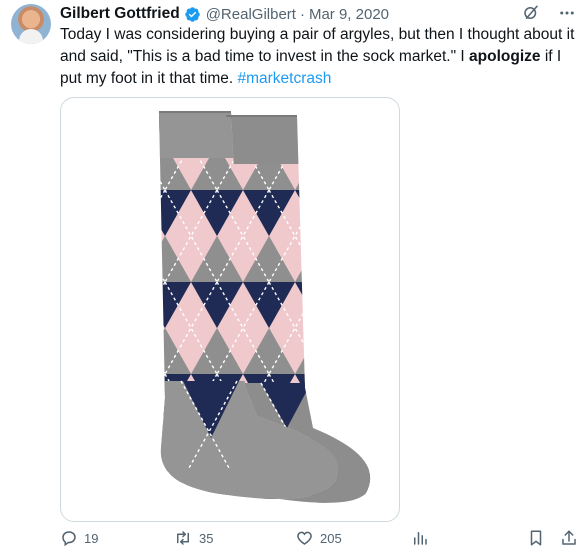  Describe the element at coordinates (79, 538) in the screenshot. I see `reply-button: 19` at that location.